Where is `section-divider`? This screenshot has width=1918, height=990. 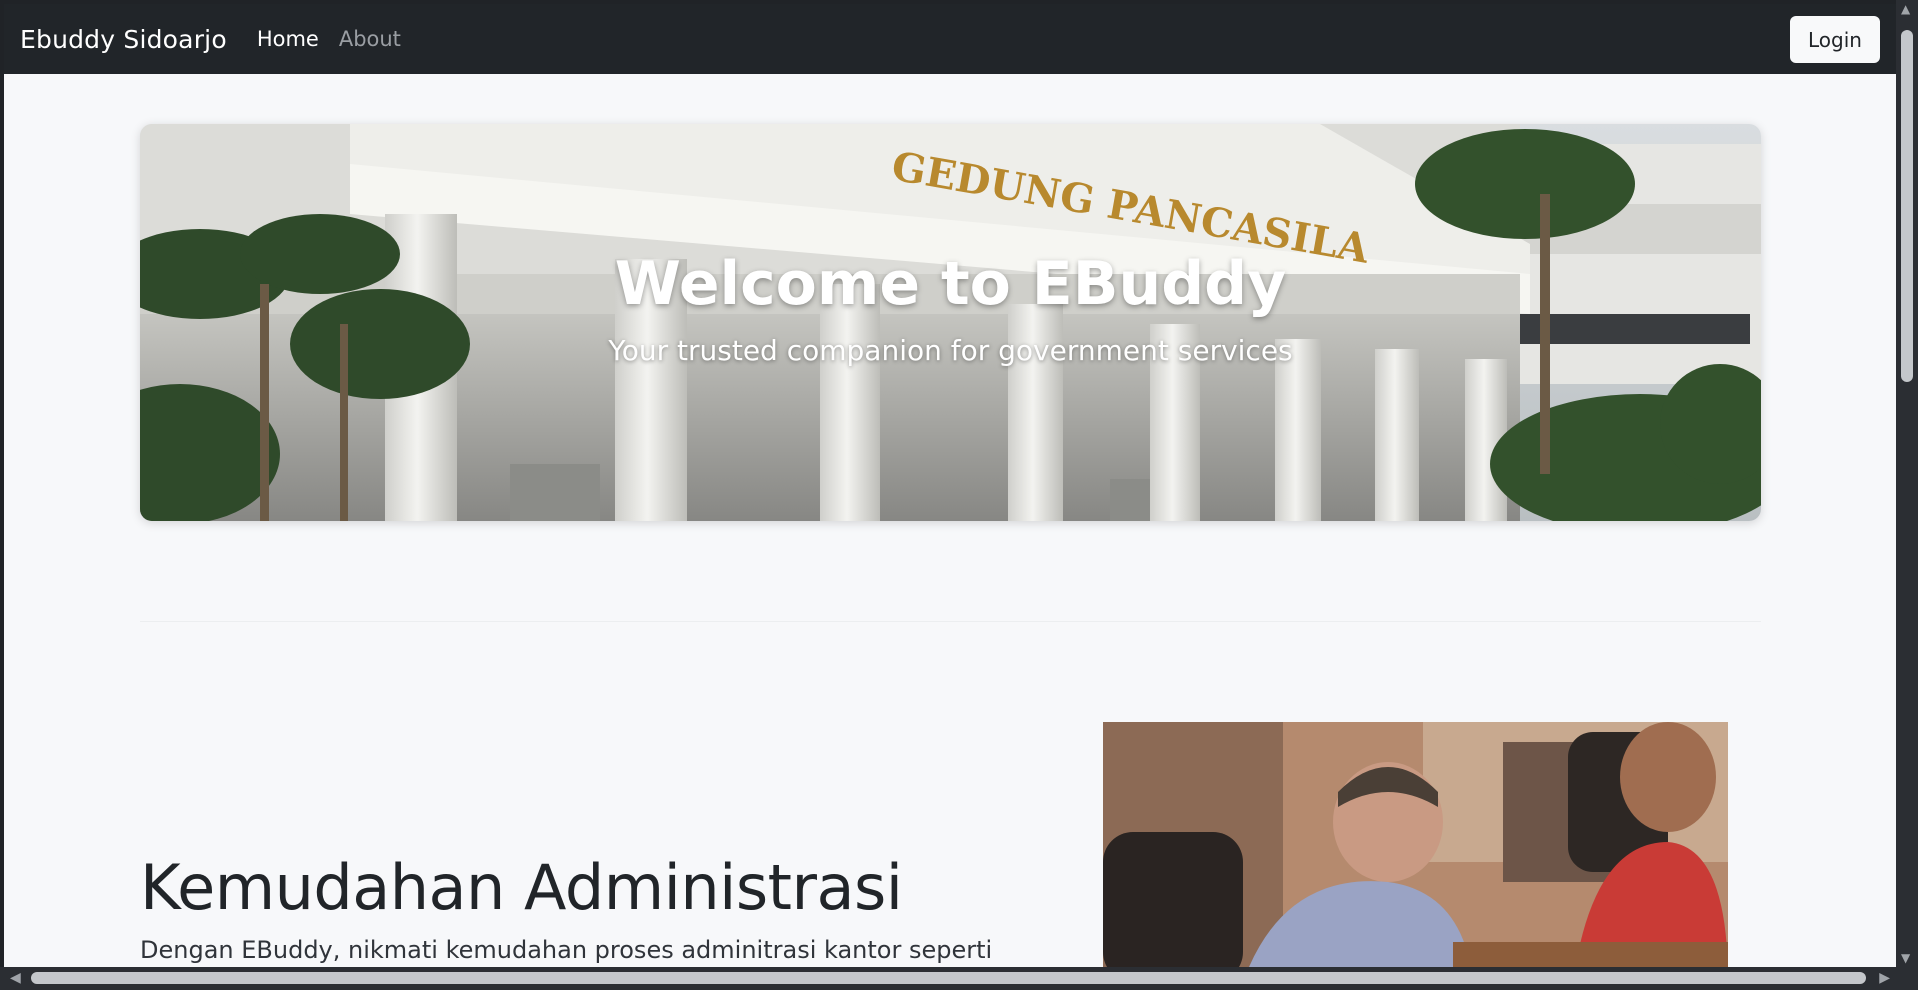 section-divider is located at coordinates (950, 621).